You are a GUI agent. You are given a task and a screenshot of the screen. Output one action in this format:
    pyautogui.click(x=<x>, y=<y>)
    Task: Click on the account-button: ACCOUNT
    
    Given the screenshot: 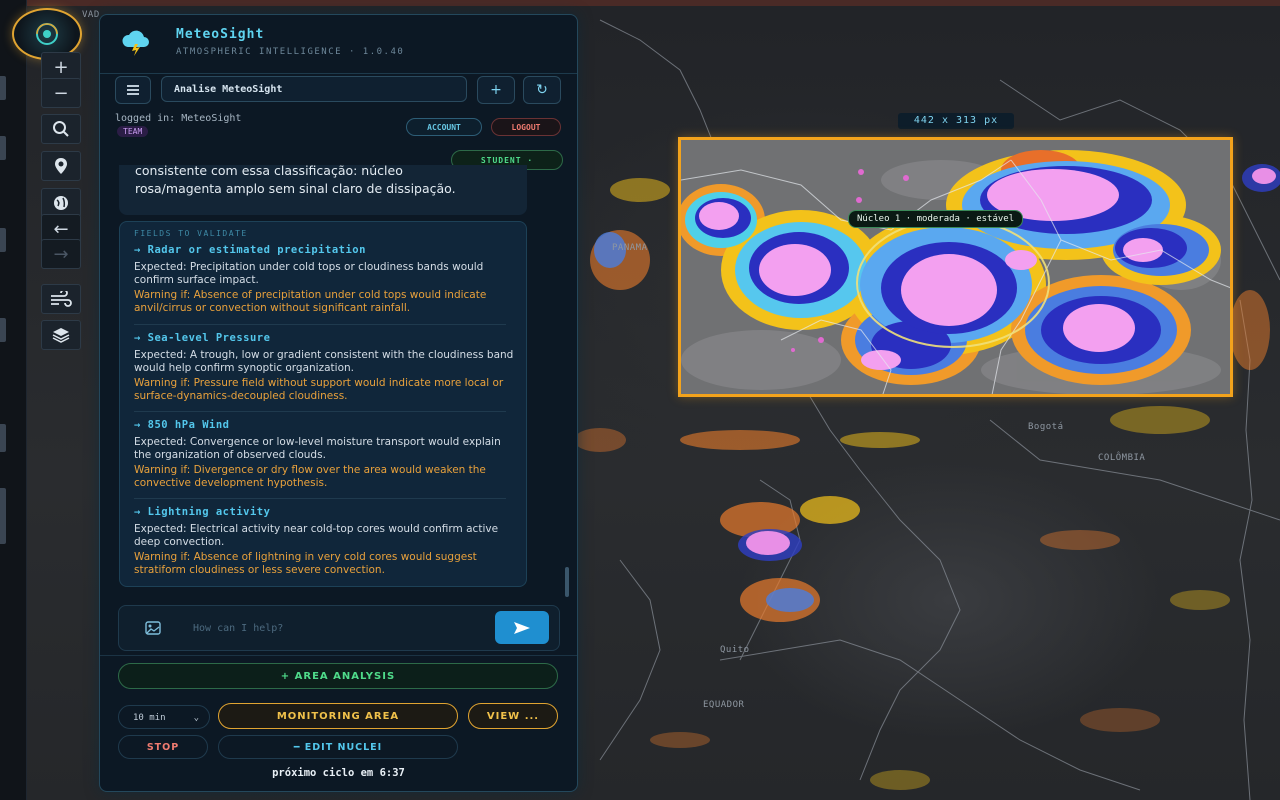 What is the action you would take?
    pyautogui.click(x=444, y=127)
    